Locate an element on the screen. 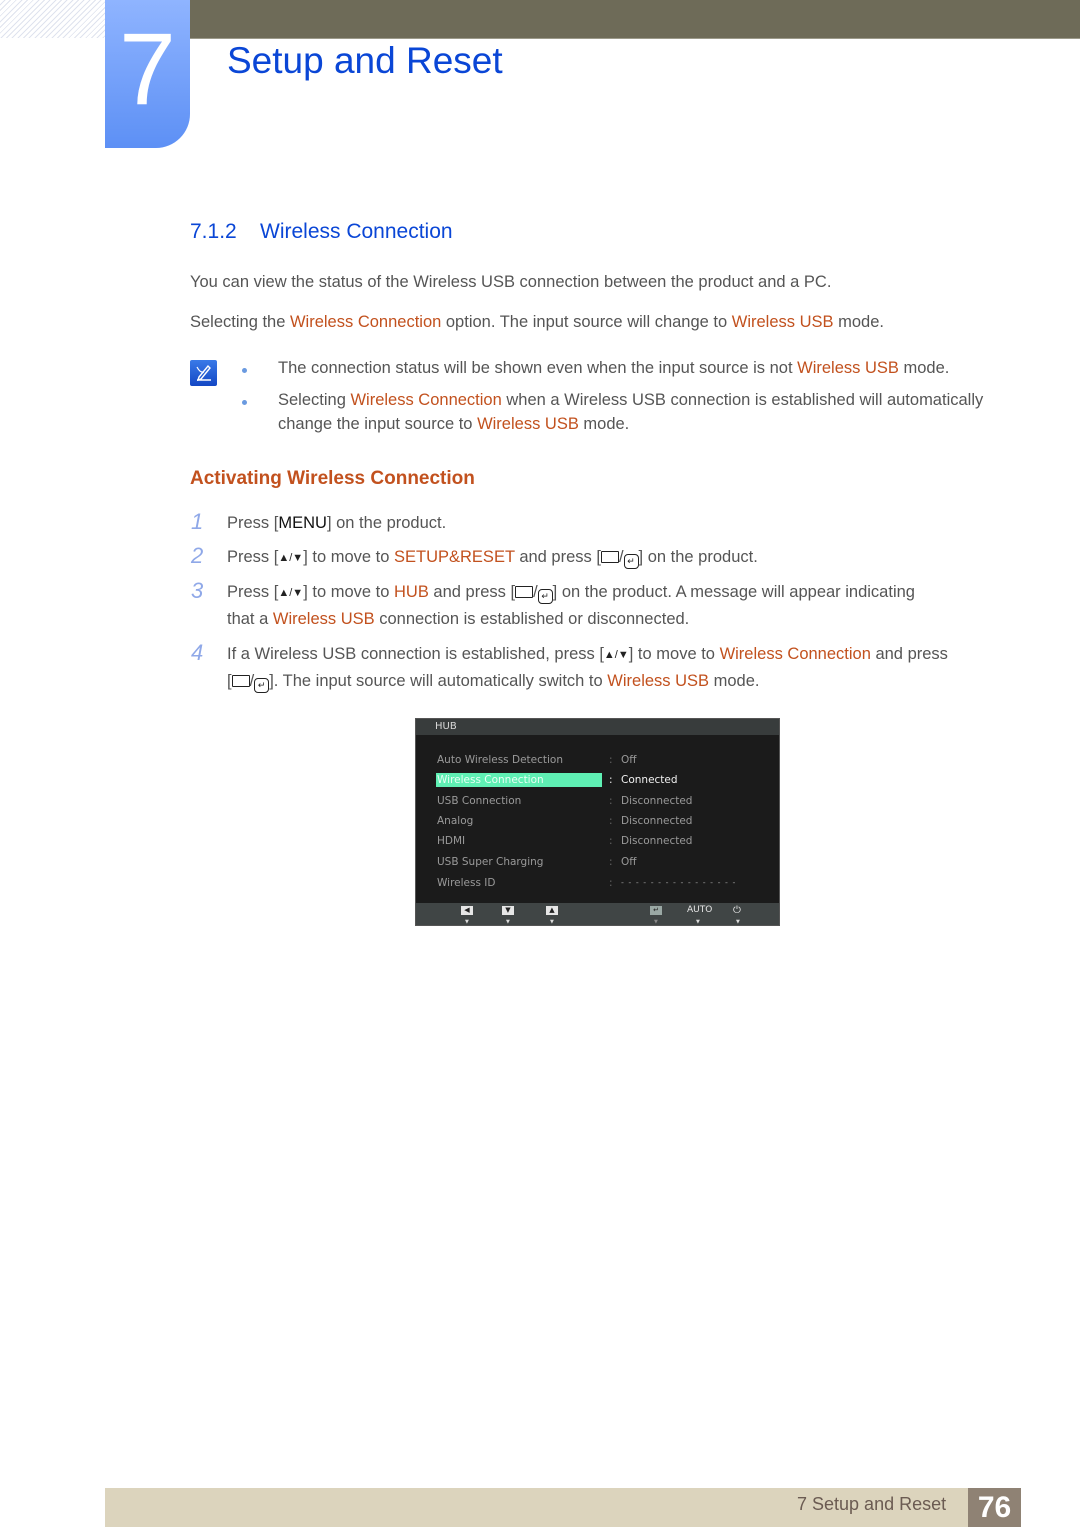  osd-row-auto-wireless-detection: Auto Wireless Detection: Off is located at coordinates (601, 761).